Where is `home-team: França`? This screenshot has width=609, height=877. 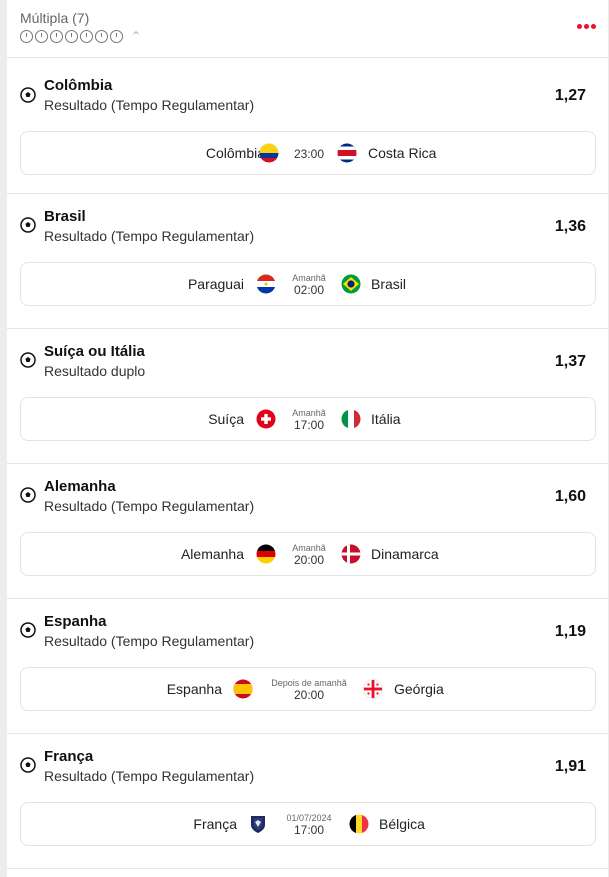
home-team: França is located at coordinates (215, 824).